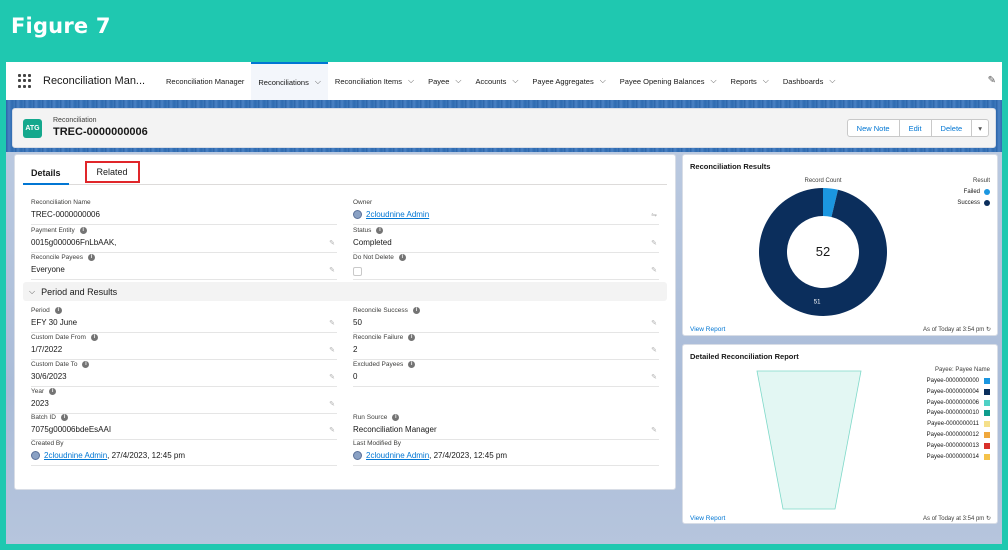  I want to click on created-by-link: 2cloudnine Admin, so click(75, 455).